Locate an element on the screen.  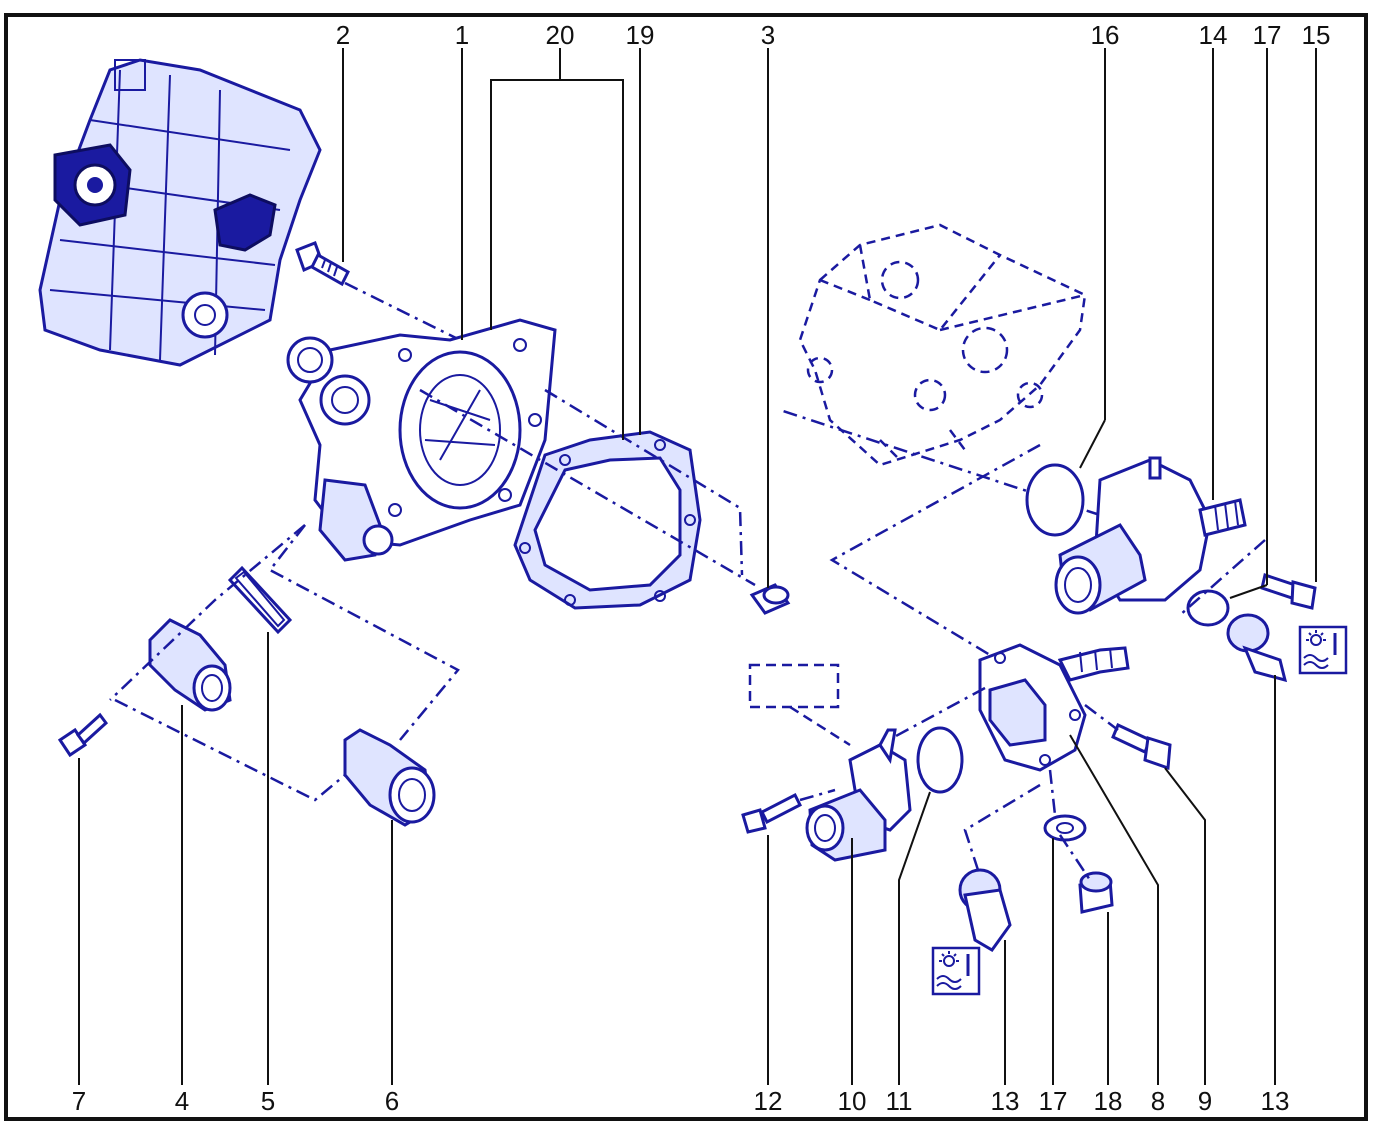
callout-16: 16 is located at coordinates (1105, 35).